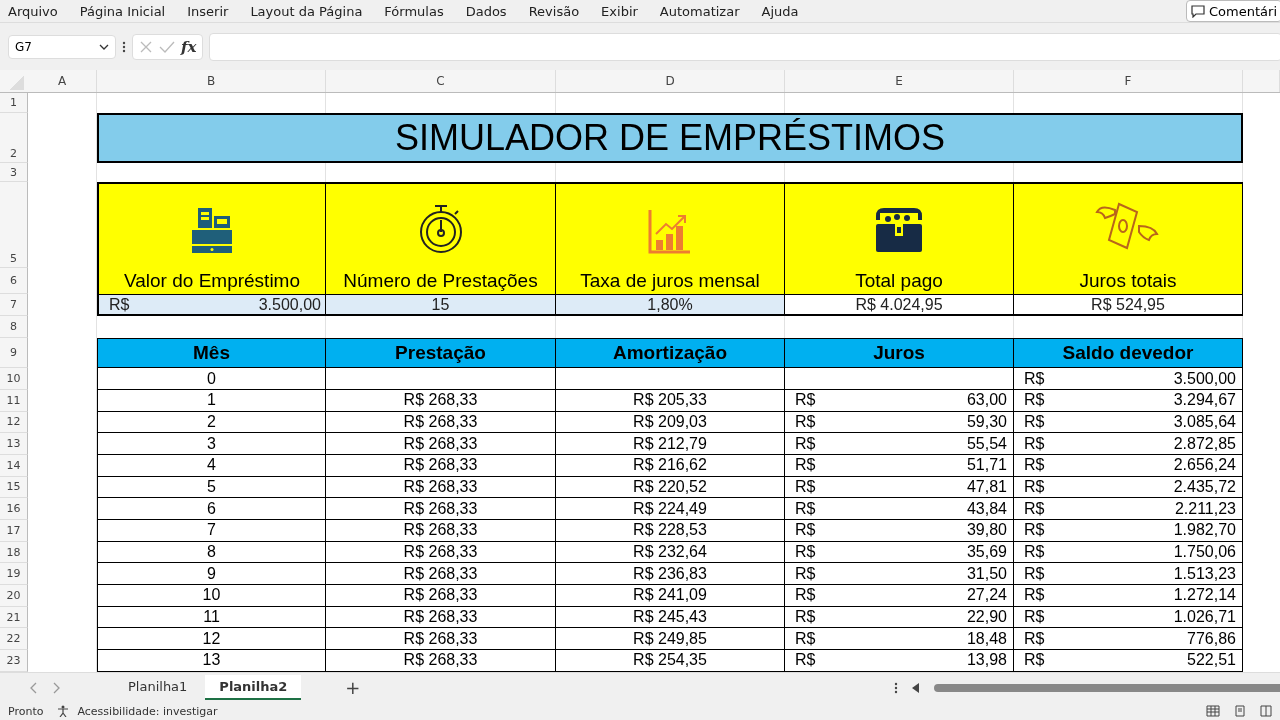 The height and width of the screenshot is (720, 1280). What do you see at coordinates (670, 574) in the screenshot?
I see `table-cell: R$ 236,83` at bounding box center [670, 574].